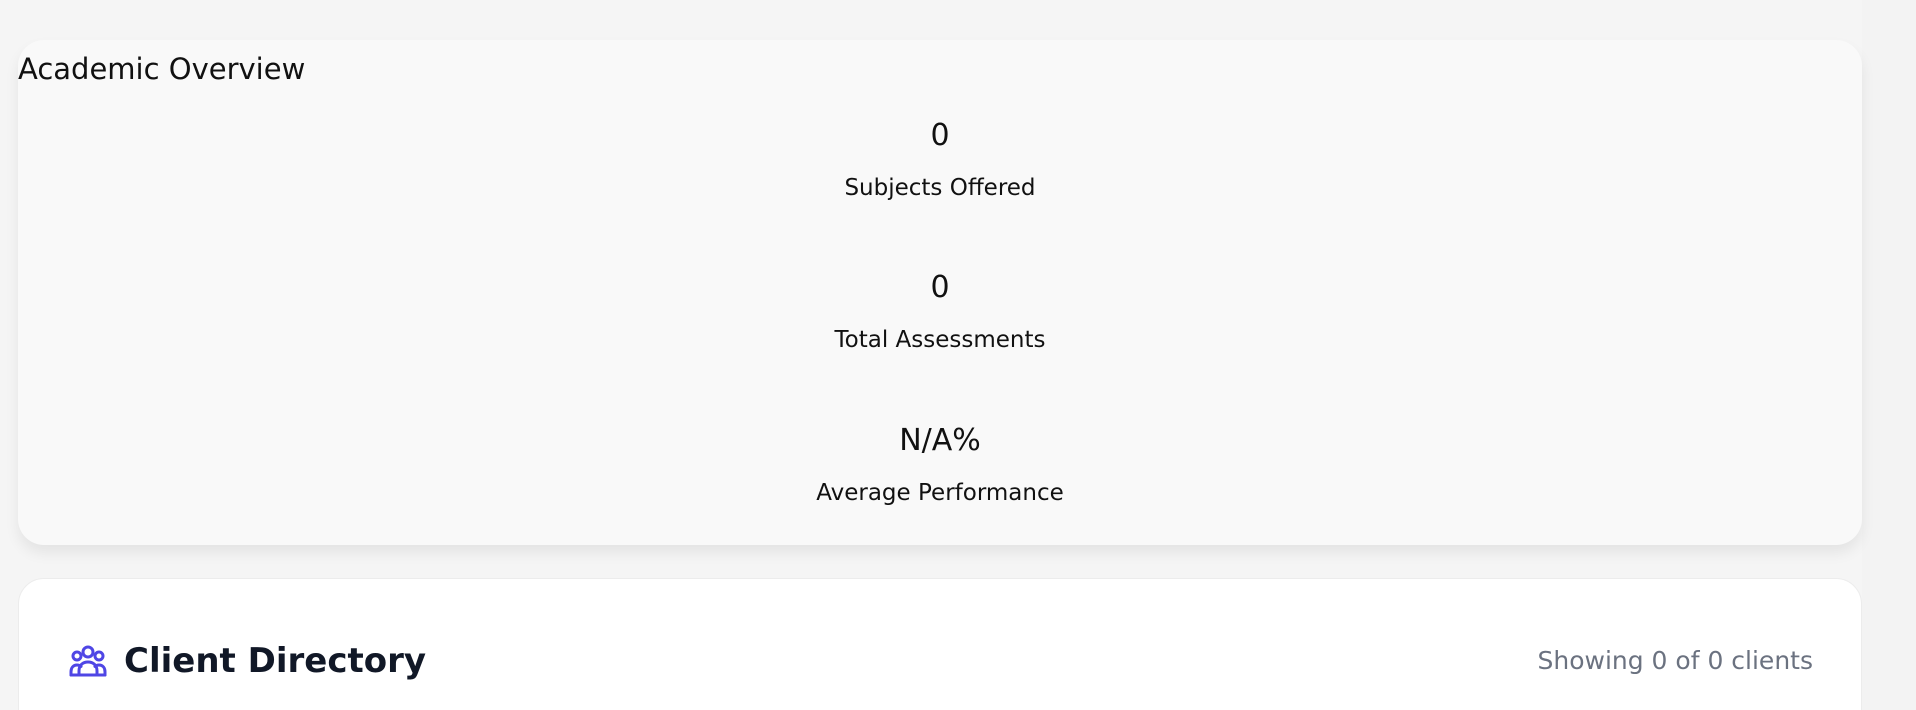  What do you see at coordinates (940, 493) in the screenshot?
I see `stat-label: Average Performance` at bounding box center [940, 493].